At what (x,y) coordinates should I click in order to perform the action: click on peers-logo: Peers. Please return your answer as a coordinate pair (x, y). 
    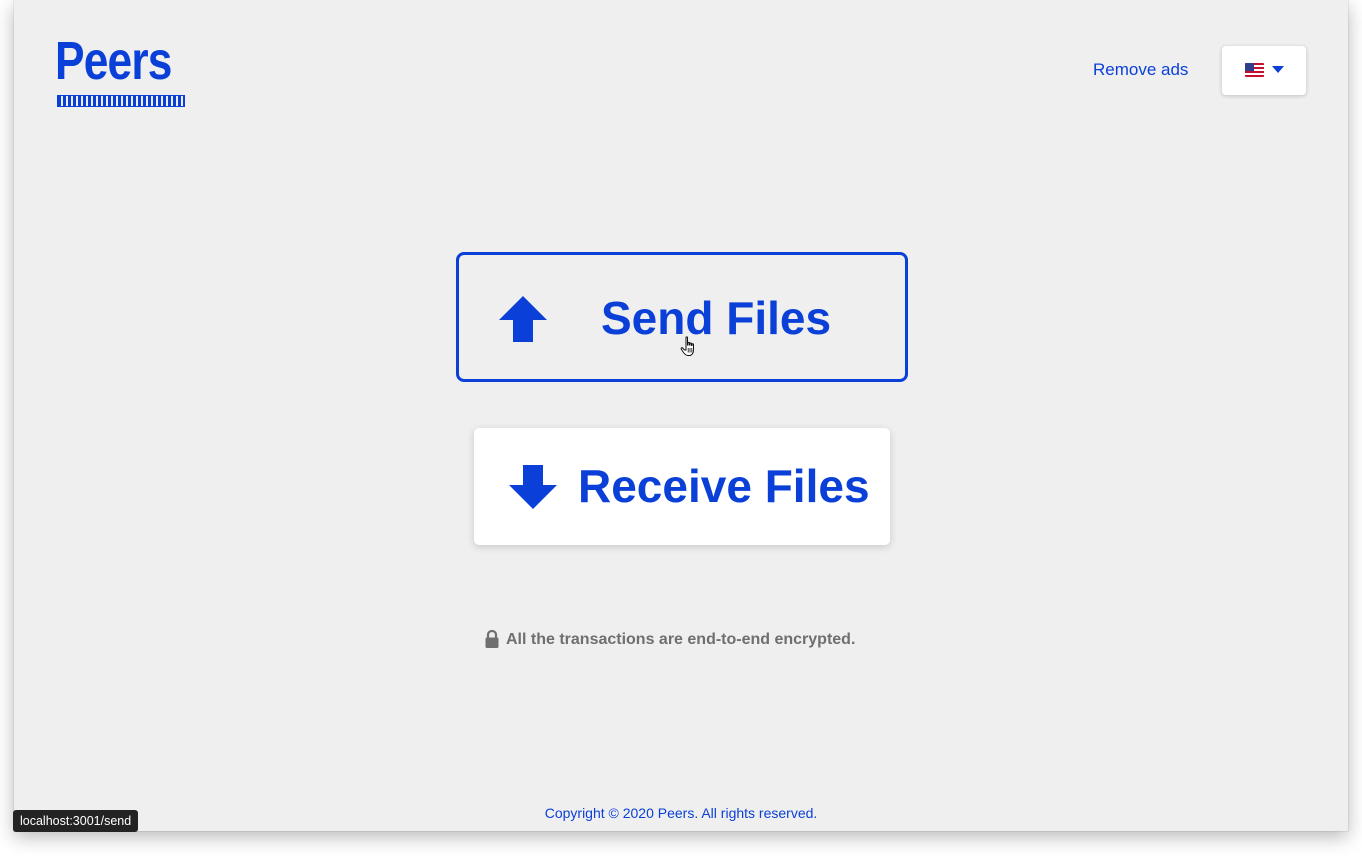
    Looking at the image, I should click on (120, 70).